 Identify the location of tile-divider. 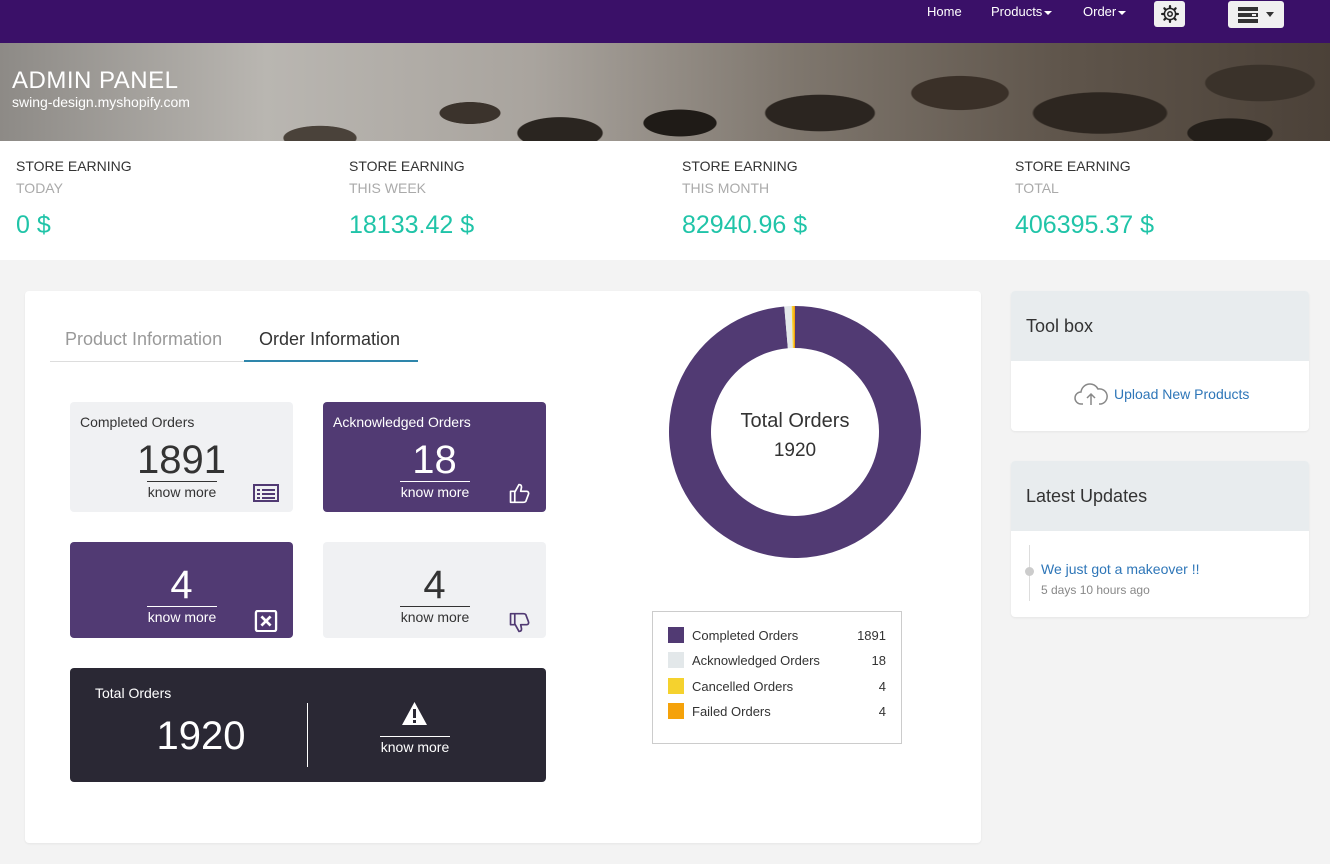
(307, 735).